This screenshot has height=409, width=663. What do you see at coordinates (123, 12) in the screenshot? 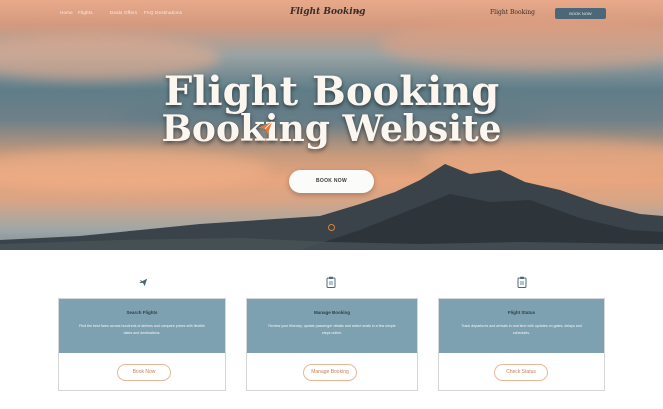
I see `nav-link-deals: Deals Offers` at bounding box center [123, 12].